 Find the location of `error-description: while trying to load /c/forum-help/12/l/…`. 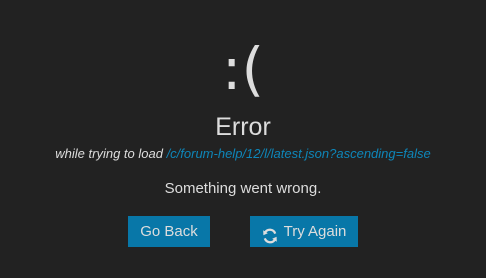

error-description: while trying to load /c/forum-help/12/l/… is located at coordinates (243, 154).